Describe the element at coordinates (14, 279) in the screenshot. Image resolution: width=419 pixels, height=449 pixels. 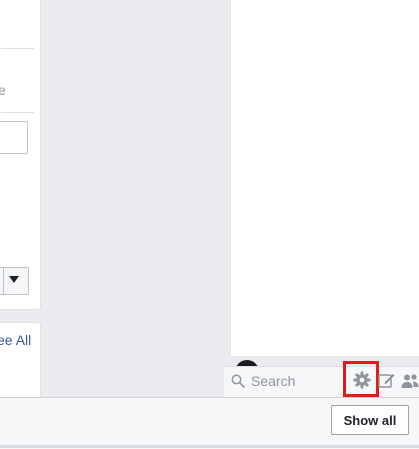
I see `chevron-down-icon` at that location.